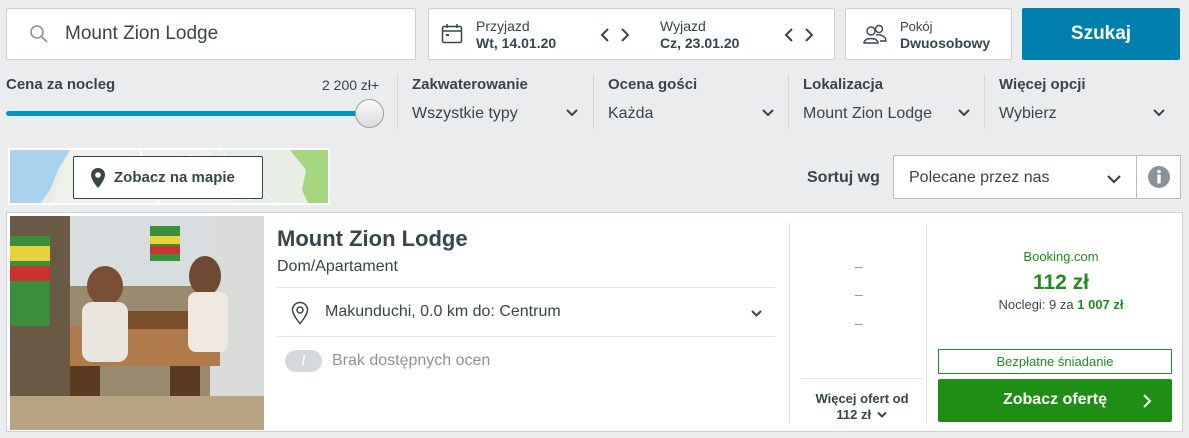 The width and height of the screenshot is (1189, 438). What do you see at coordinates (945, 43) in the screenshot?
I see `room-value: Dwuosobowy` at bounding box center [945, 43].